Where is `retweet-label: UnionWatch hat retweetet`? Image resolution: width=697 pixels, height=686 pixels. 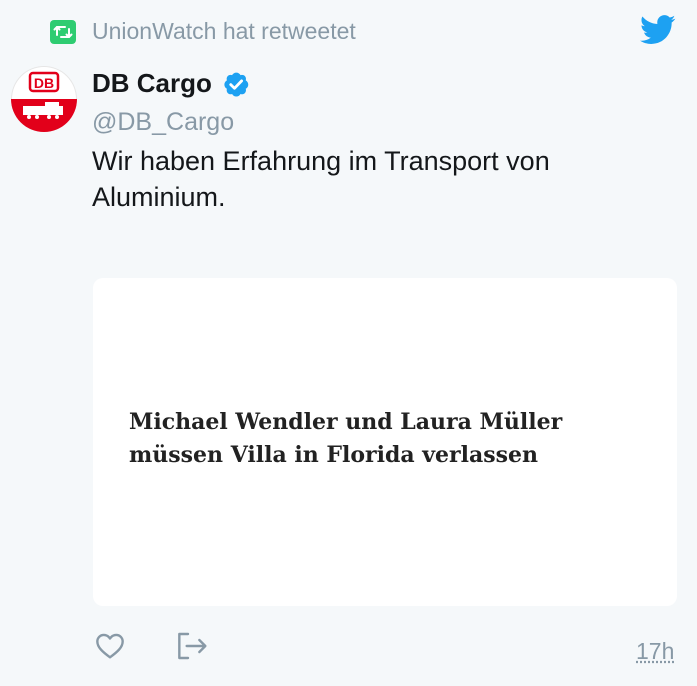 retweet-label: UnionWatch hat retweetet is located at coordinates (224, 31).